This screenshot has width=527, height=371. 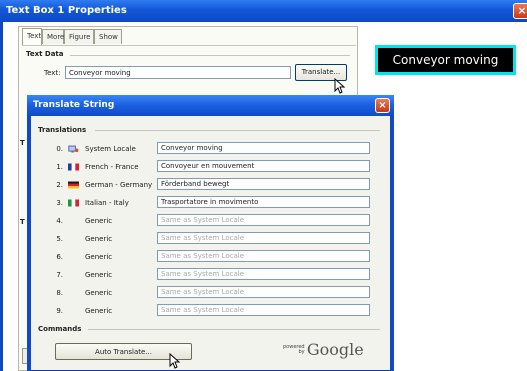 What do you see at coordinates (520, 11) in the screenshot?
I see `window-close-icon: ×` at bounding box center [520, 11].